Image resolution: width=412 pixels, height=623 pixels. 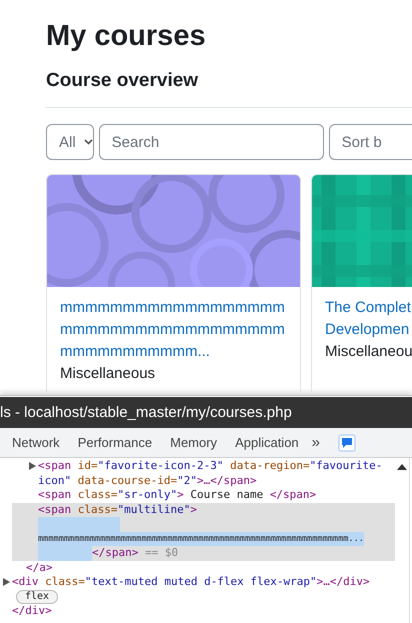 What do you see at coordinates (32, 611) in the screenshot?
I see `closing-tag: </div>` at bounding box center [32, 611].